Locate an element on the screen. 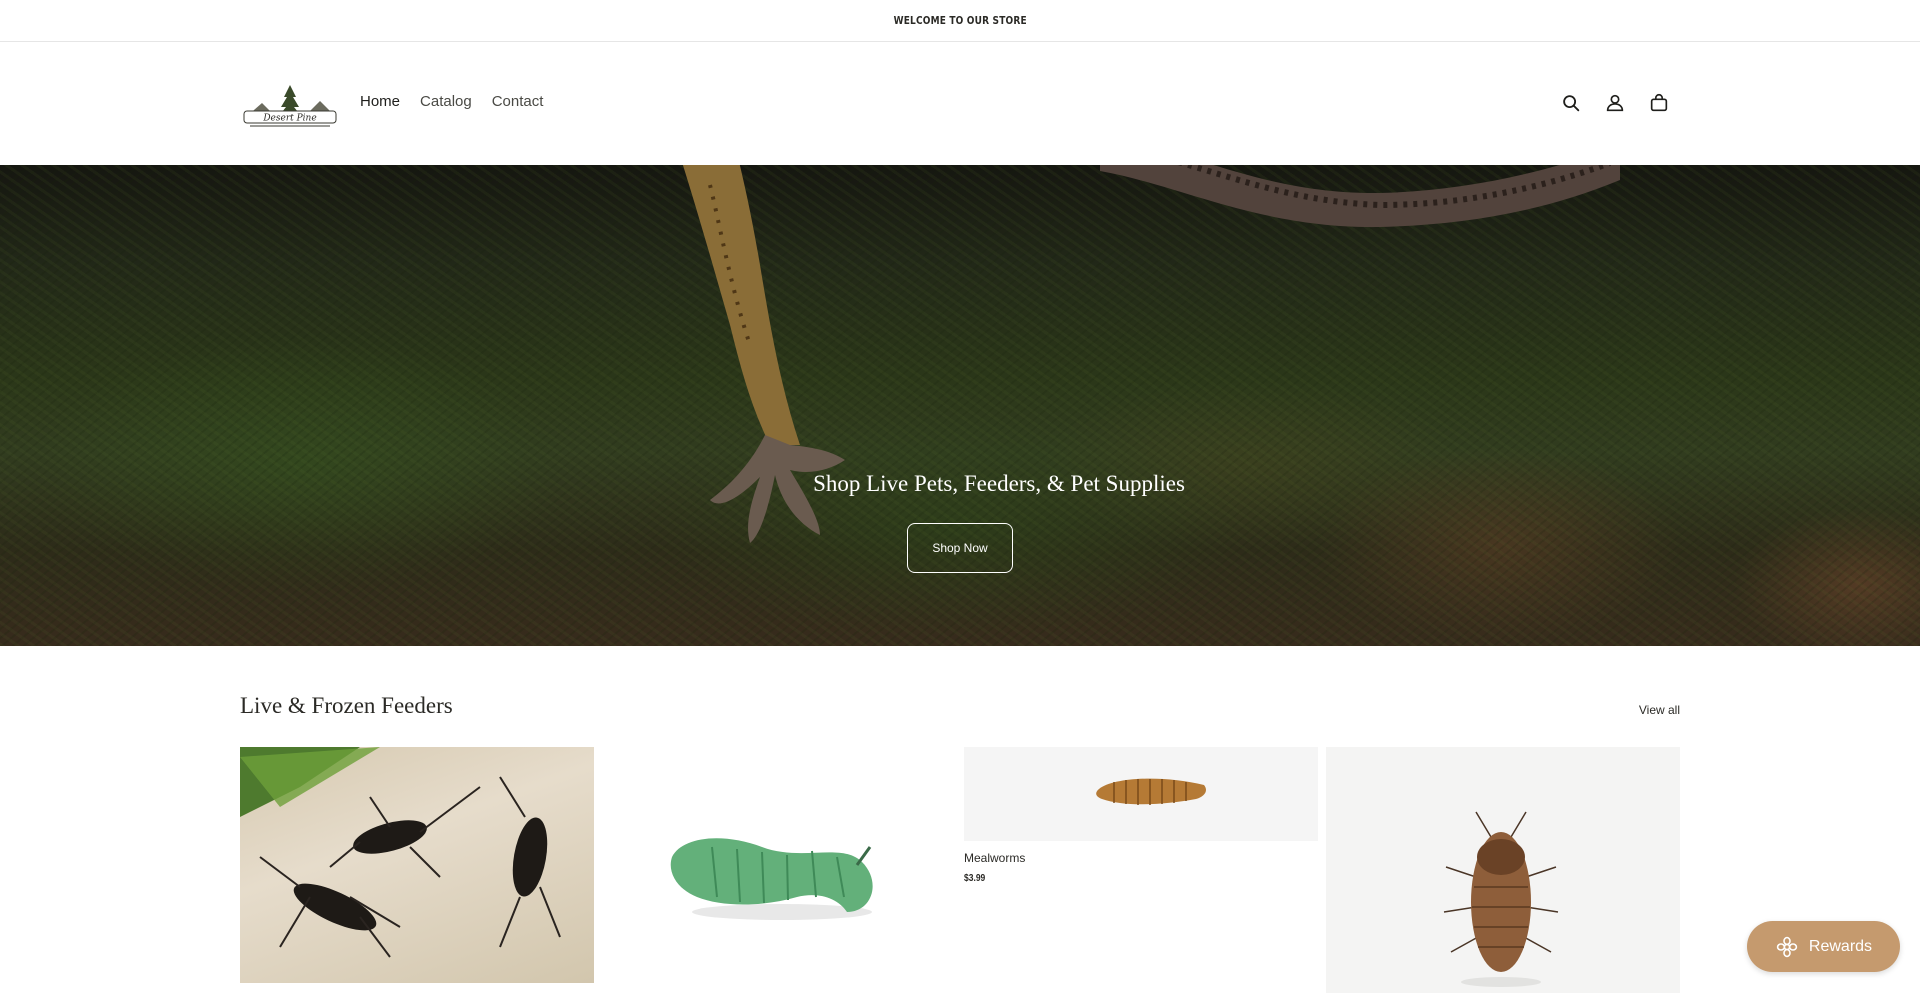  product-image-hornworm is located at coordinates (779, 870).